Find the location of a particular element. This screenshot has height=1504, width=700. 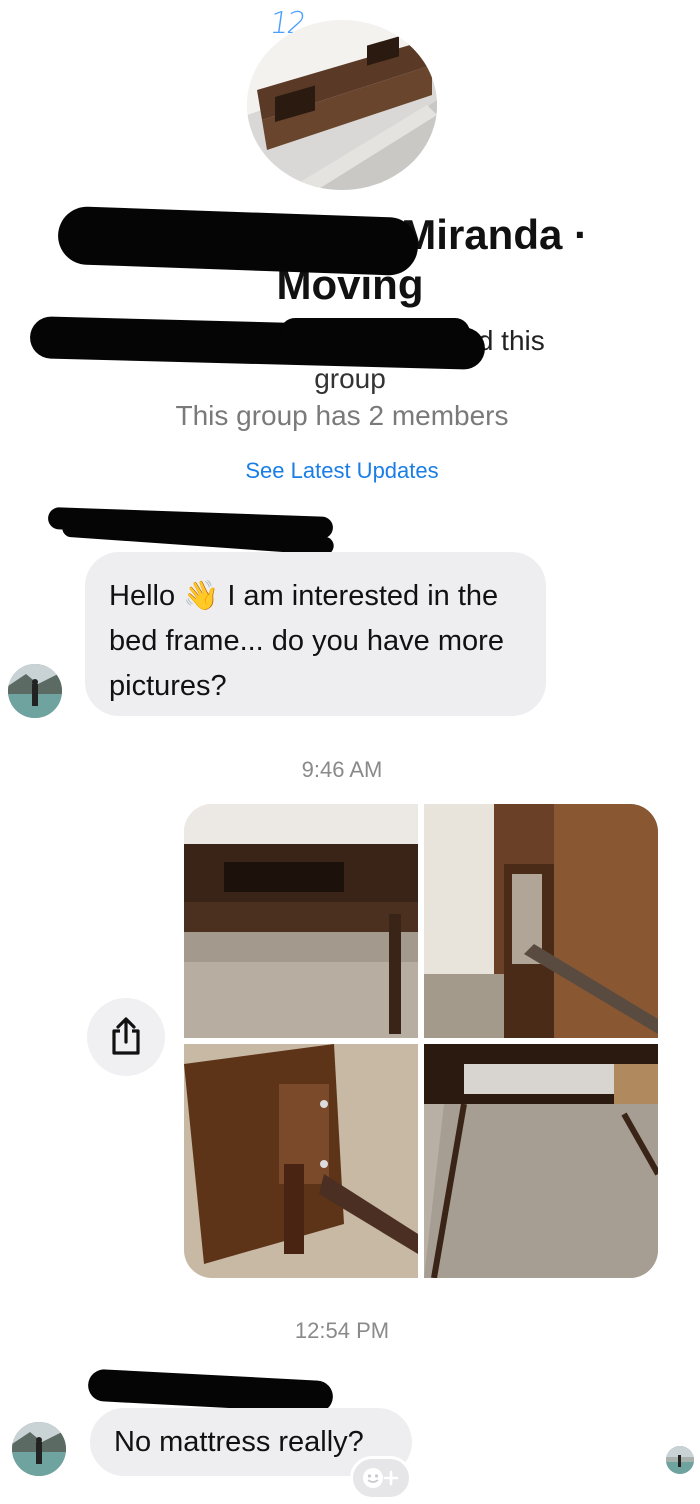

wave-emoji-icon: 👋 is located at coordinates (201, 596).